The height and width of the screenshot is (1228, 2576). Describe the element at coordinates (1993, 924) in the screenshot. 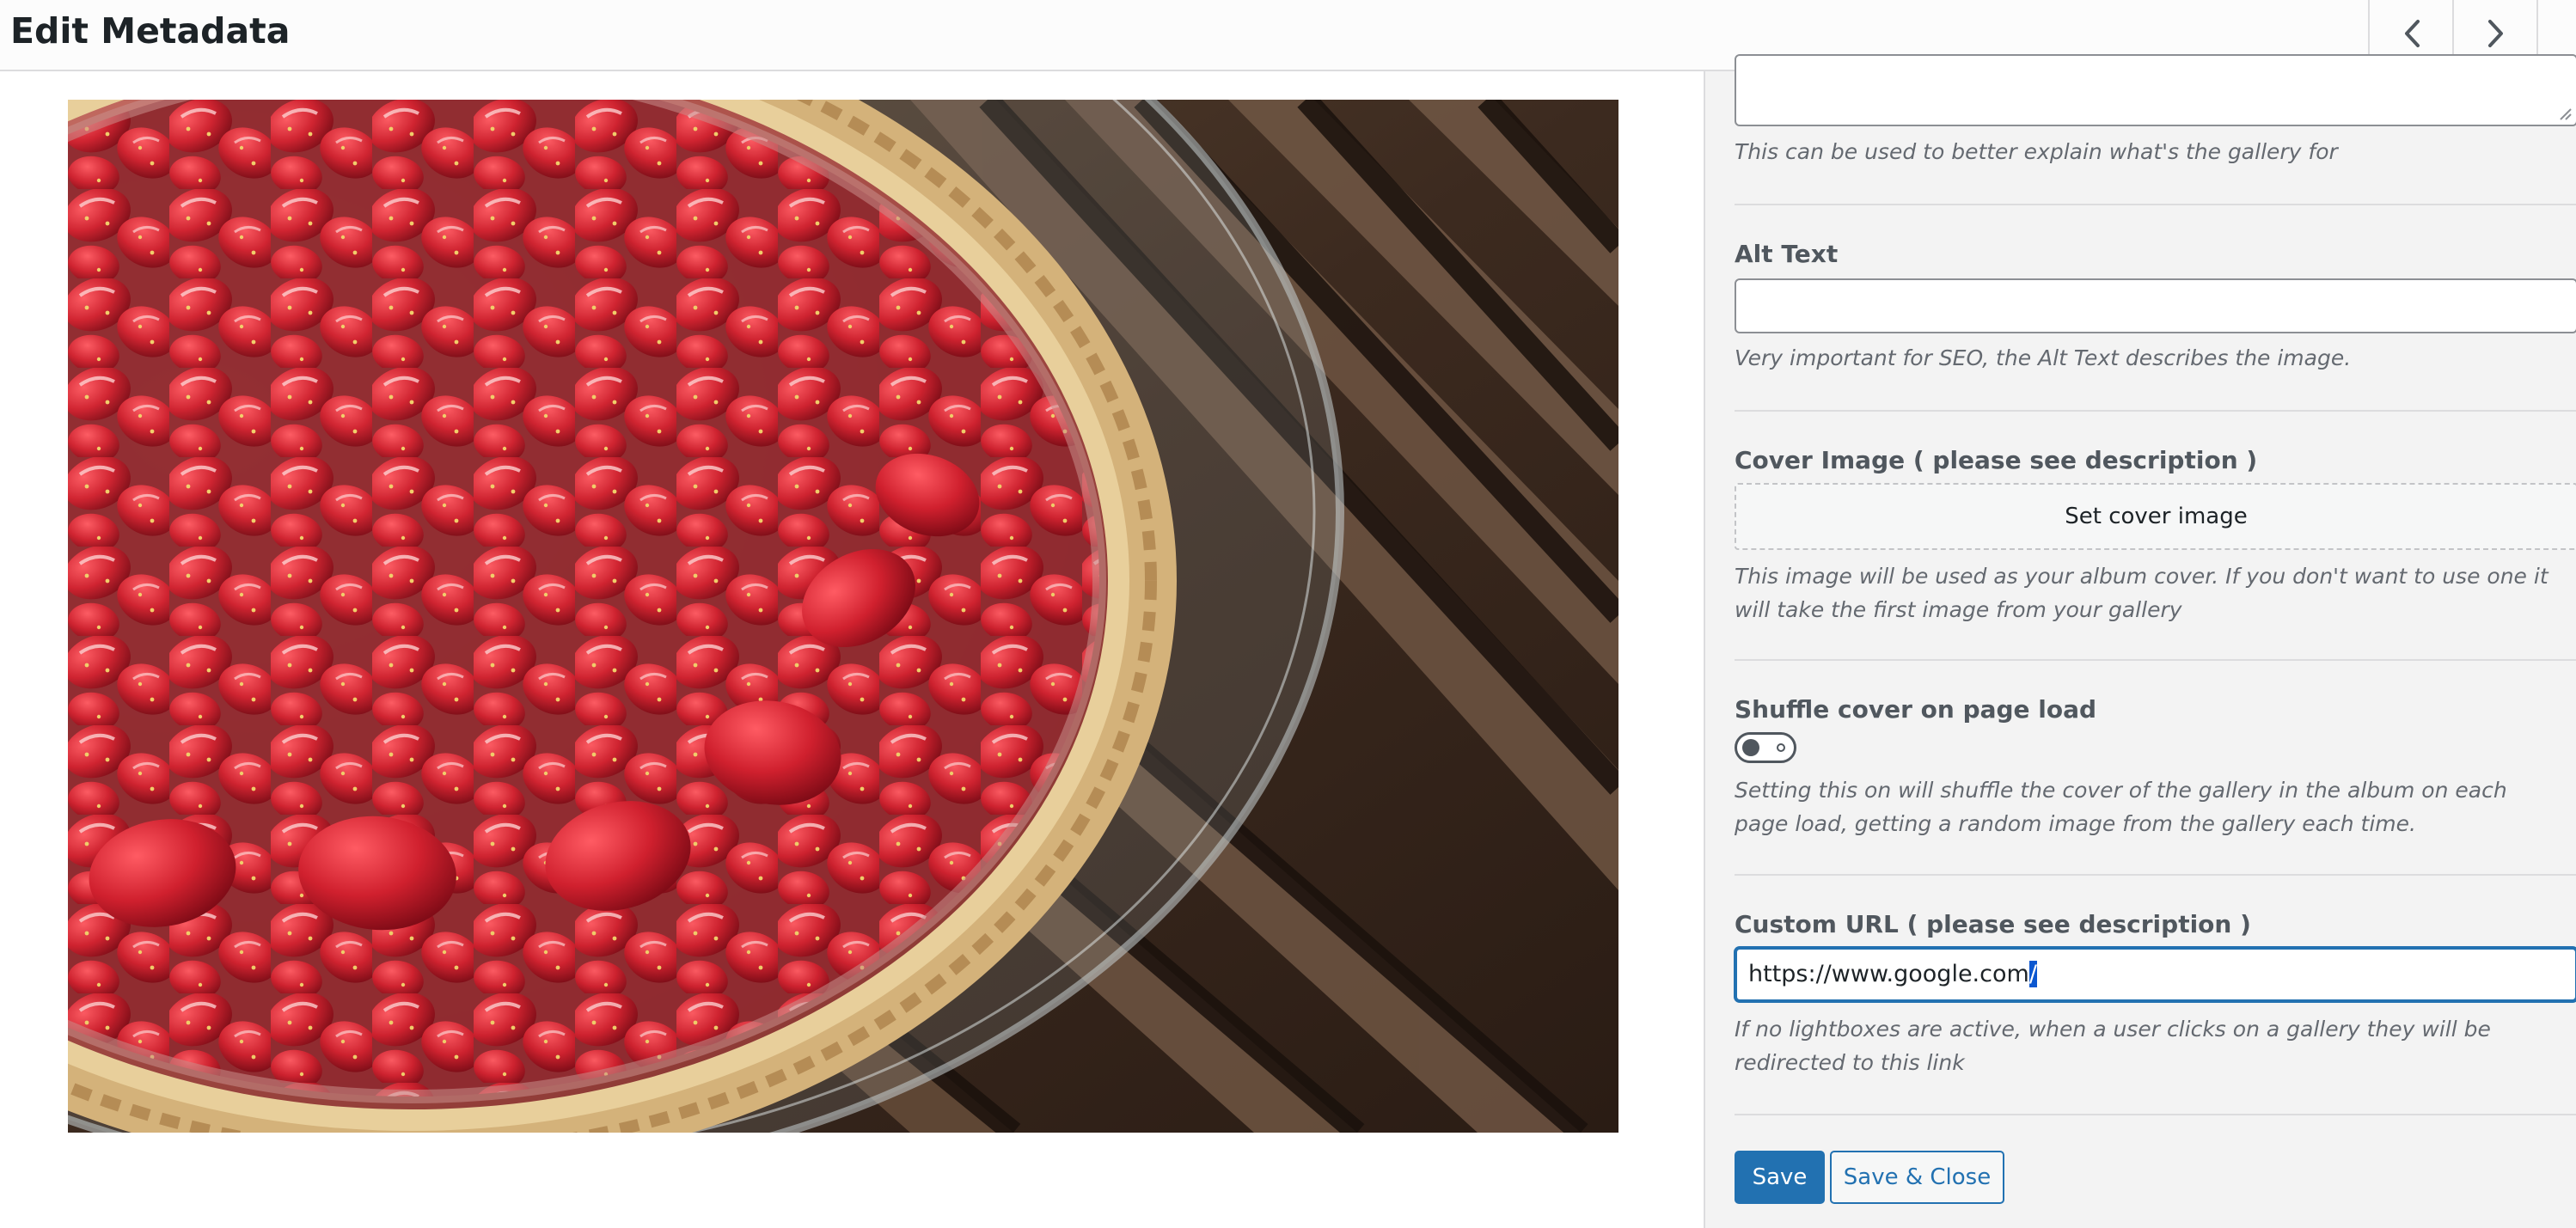

I see `custom-url-label: Custom URL ( please see description )` at that location.